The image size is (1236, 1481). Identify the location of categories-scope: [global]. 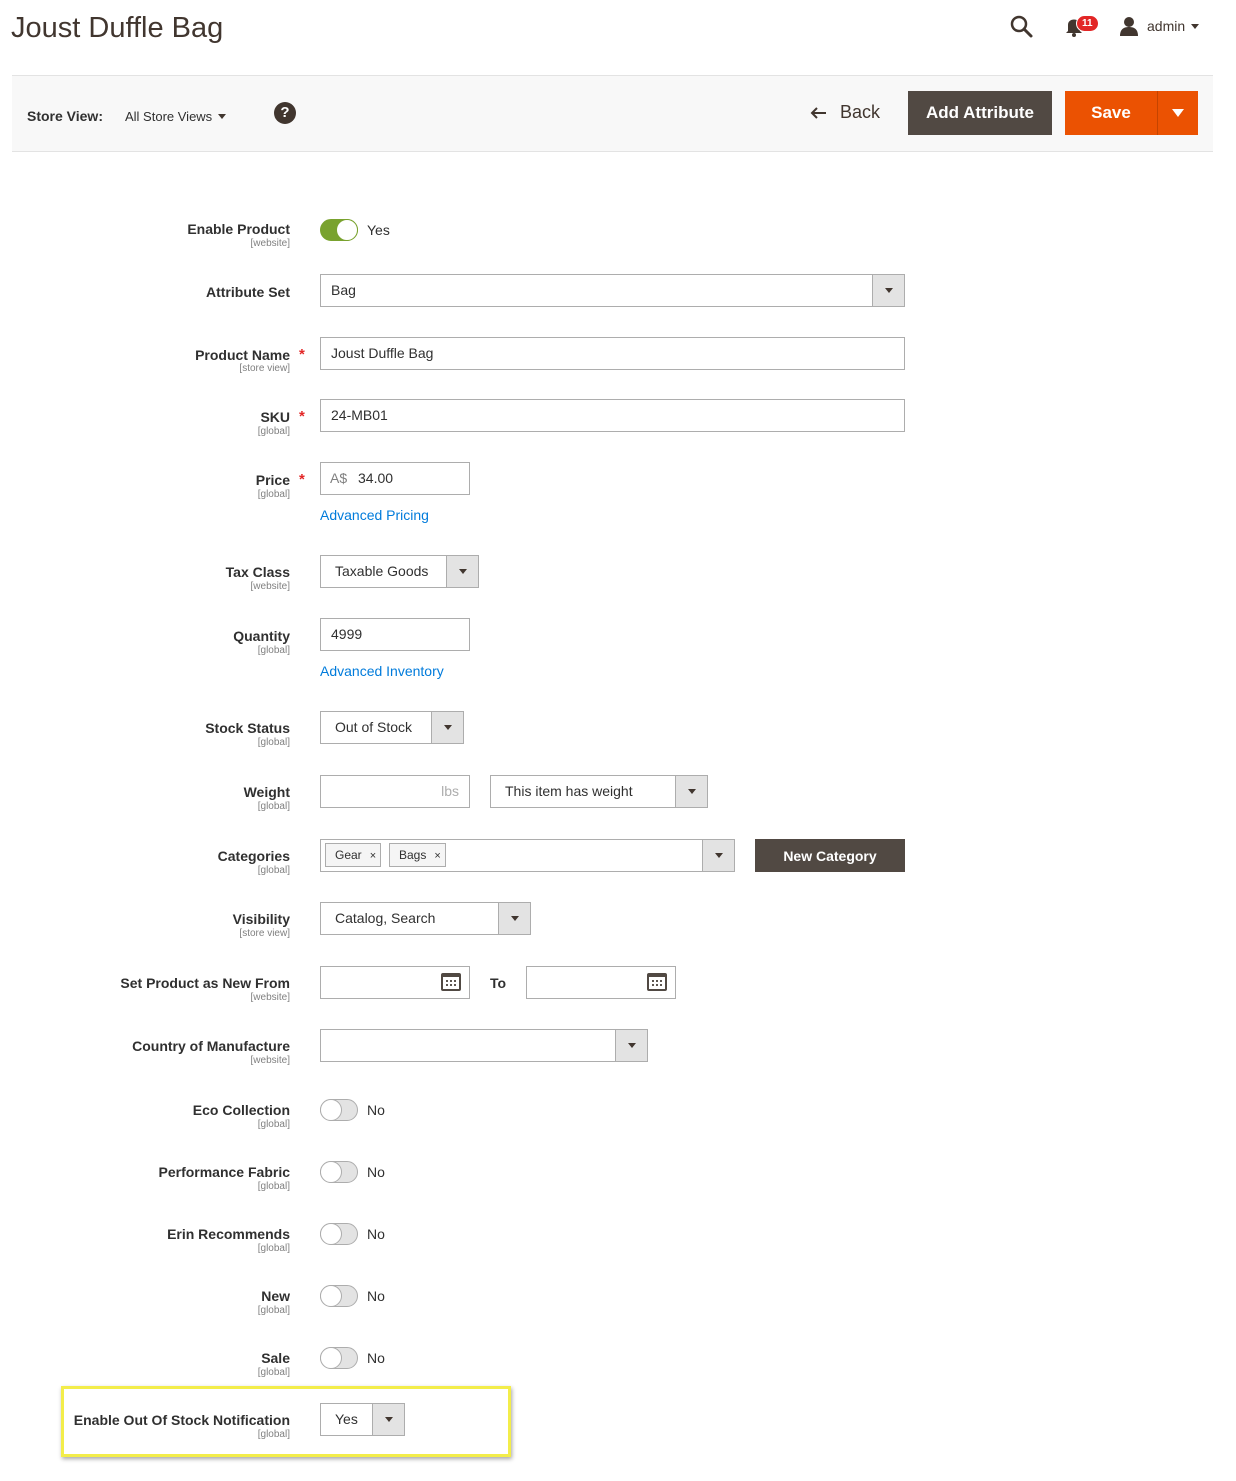
(273, 870).